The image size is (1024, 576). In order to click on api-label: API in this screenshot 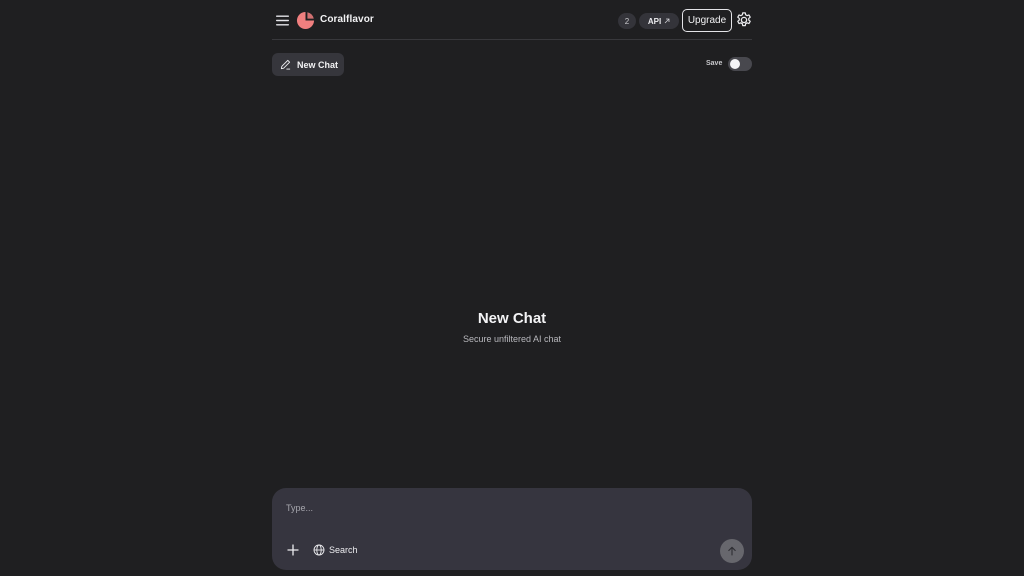, I will do `click(654, 21)`.